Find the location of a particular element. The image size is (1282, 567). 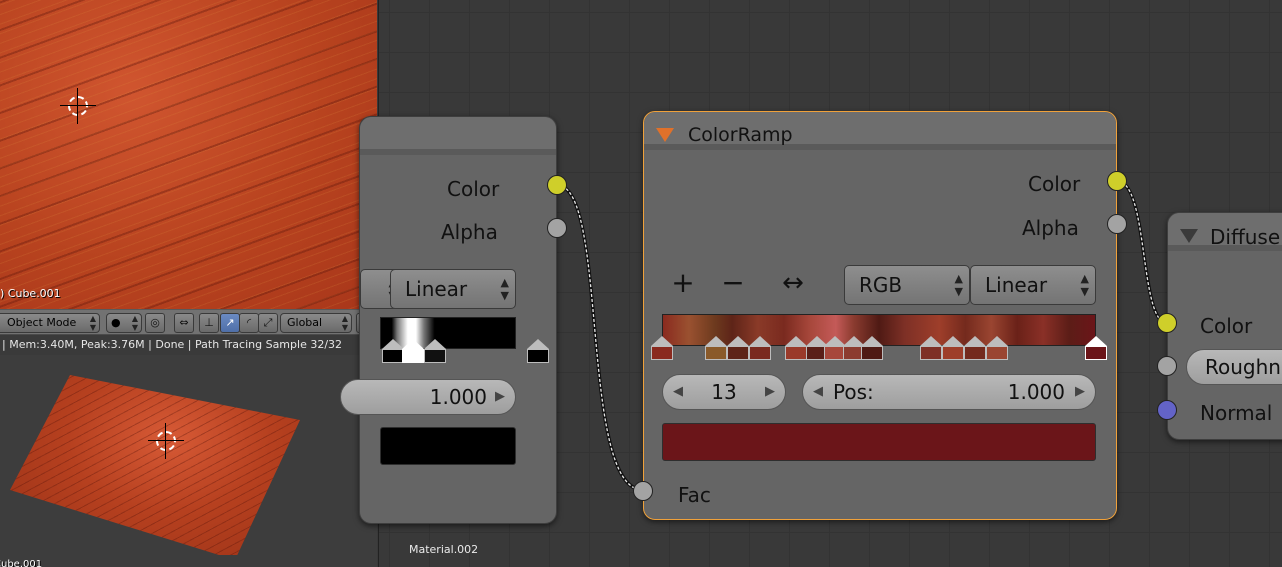

stop-position-value: 1.000 is located at coordinates (1036, 392).